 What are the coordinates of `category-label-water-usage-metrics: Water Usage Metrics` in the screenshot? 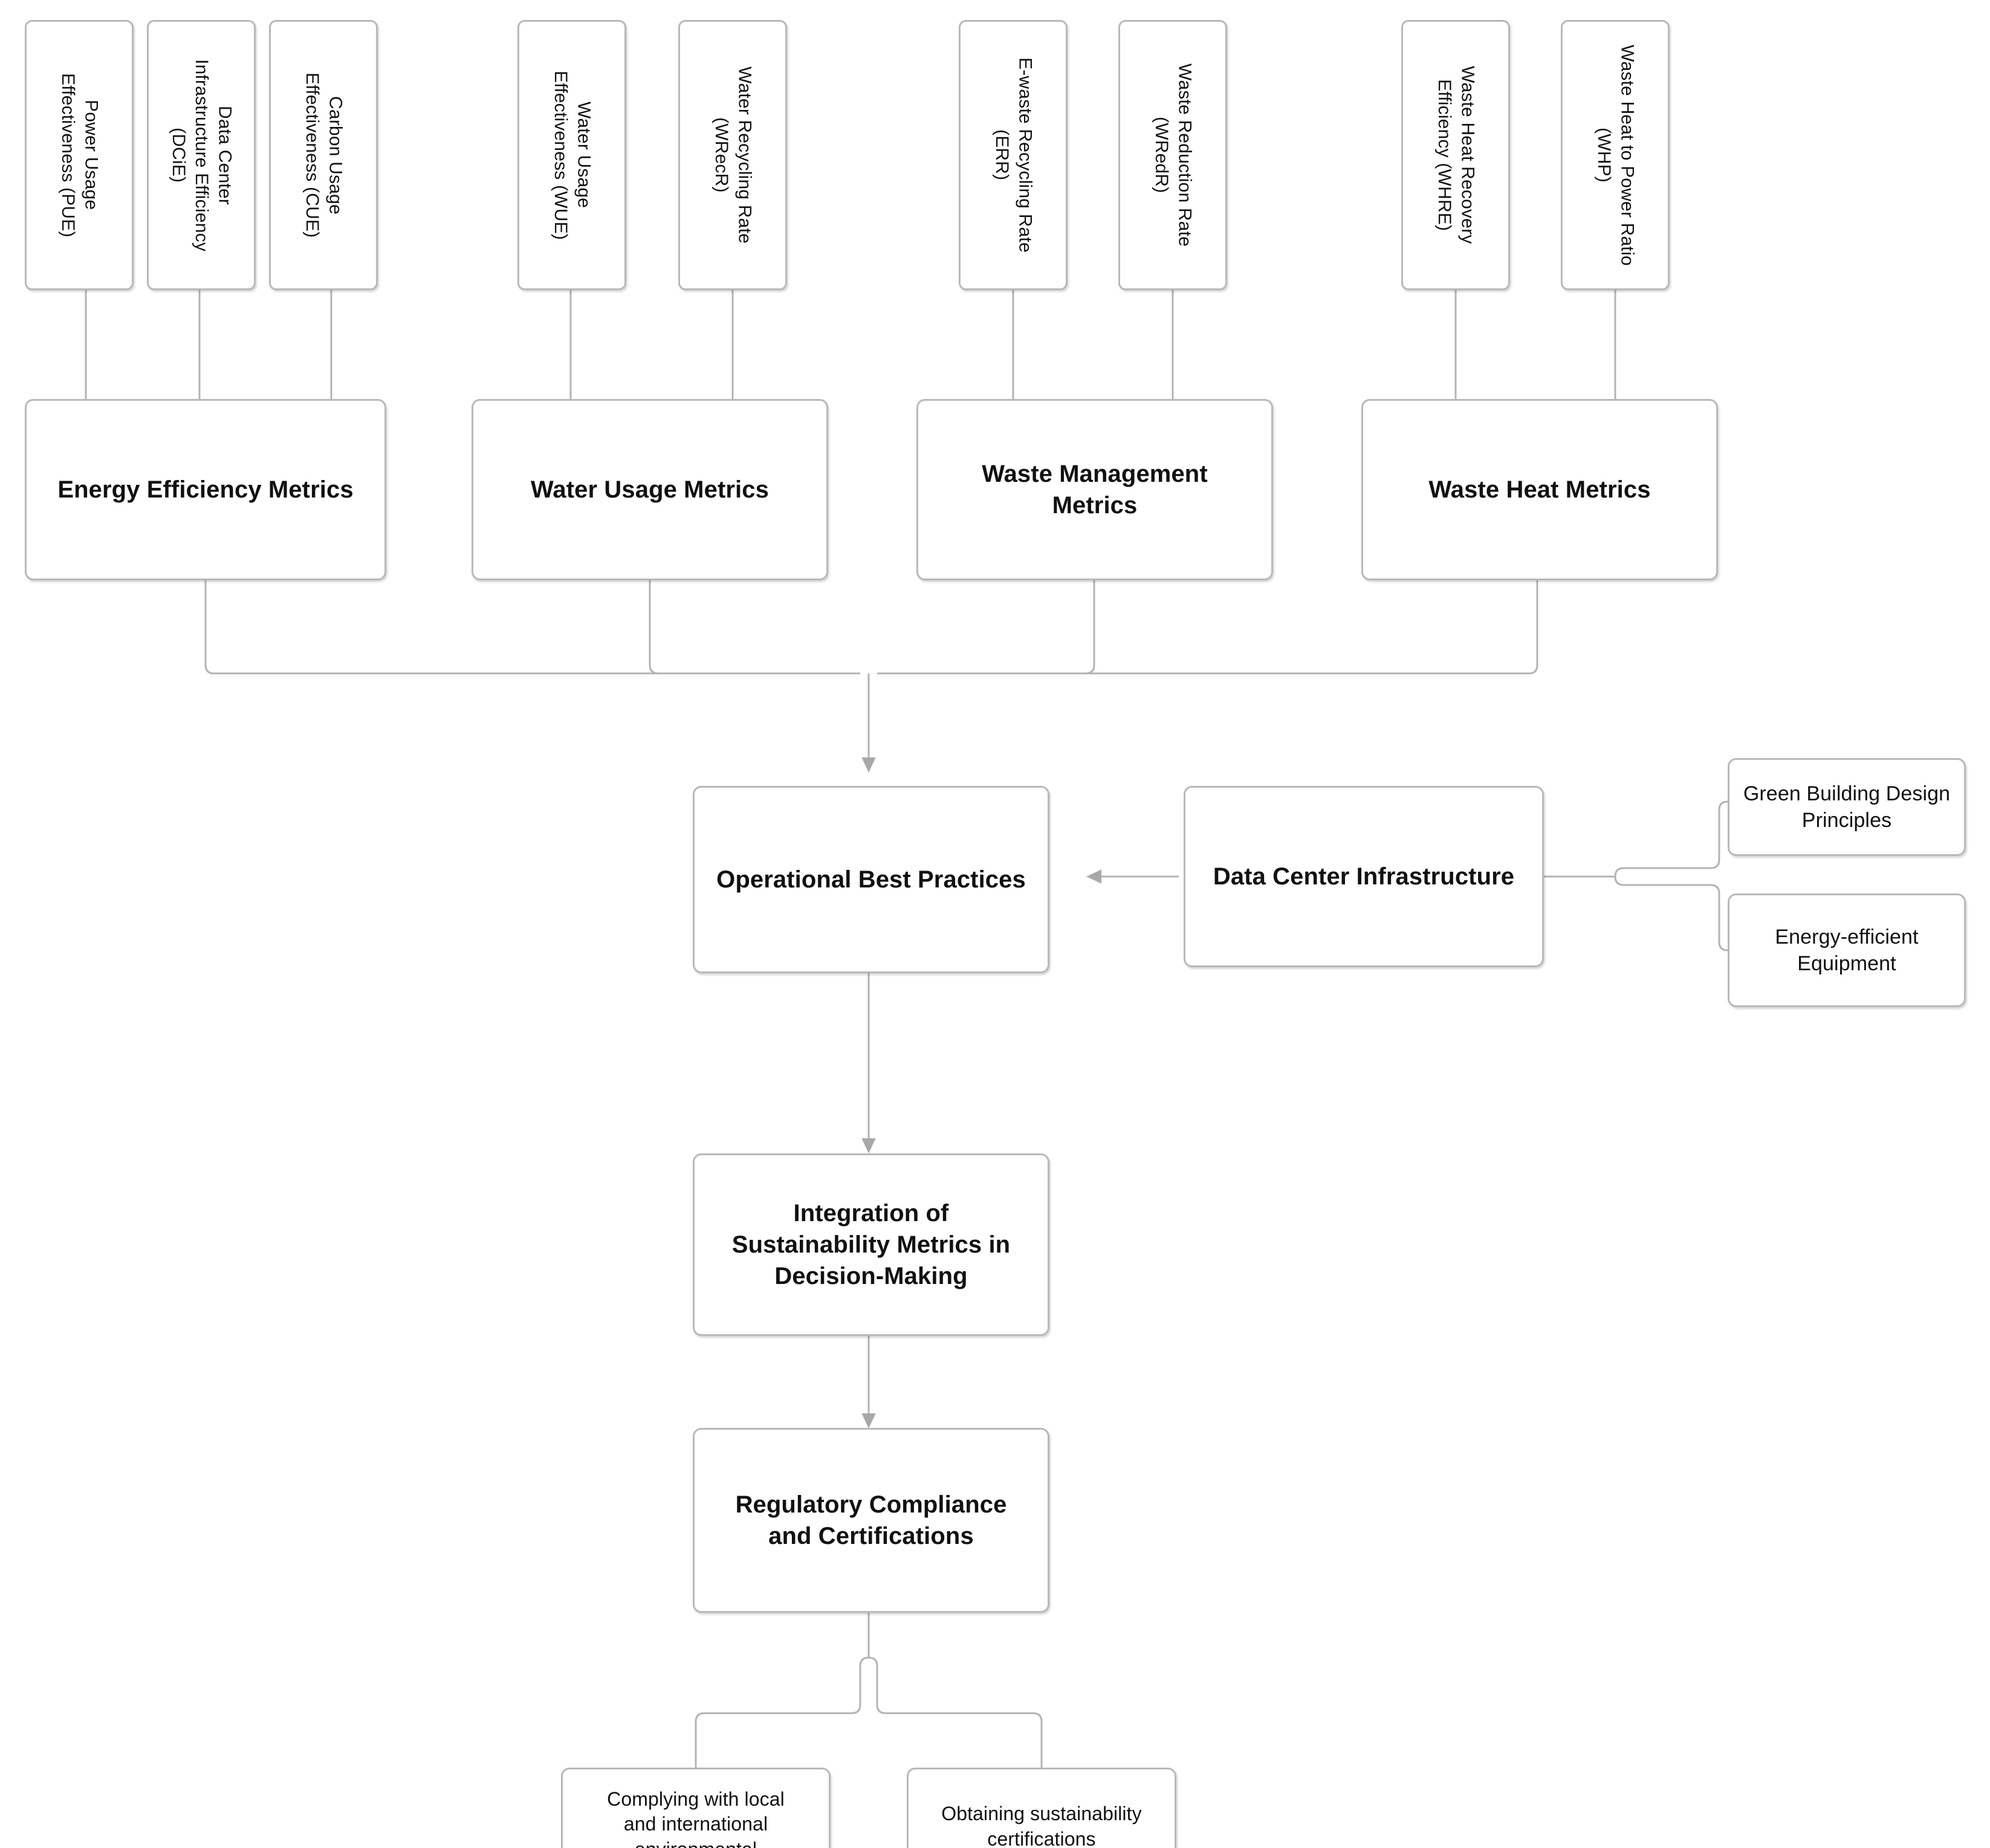 It's located at (650, 489).